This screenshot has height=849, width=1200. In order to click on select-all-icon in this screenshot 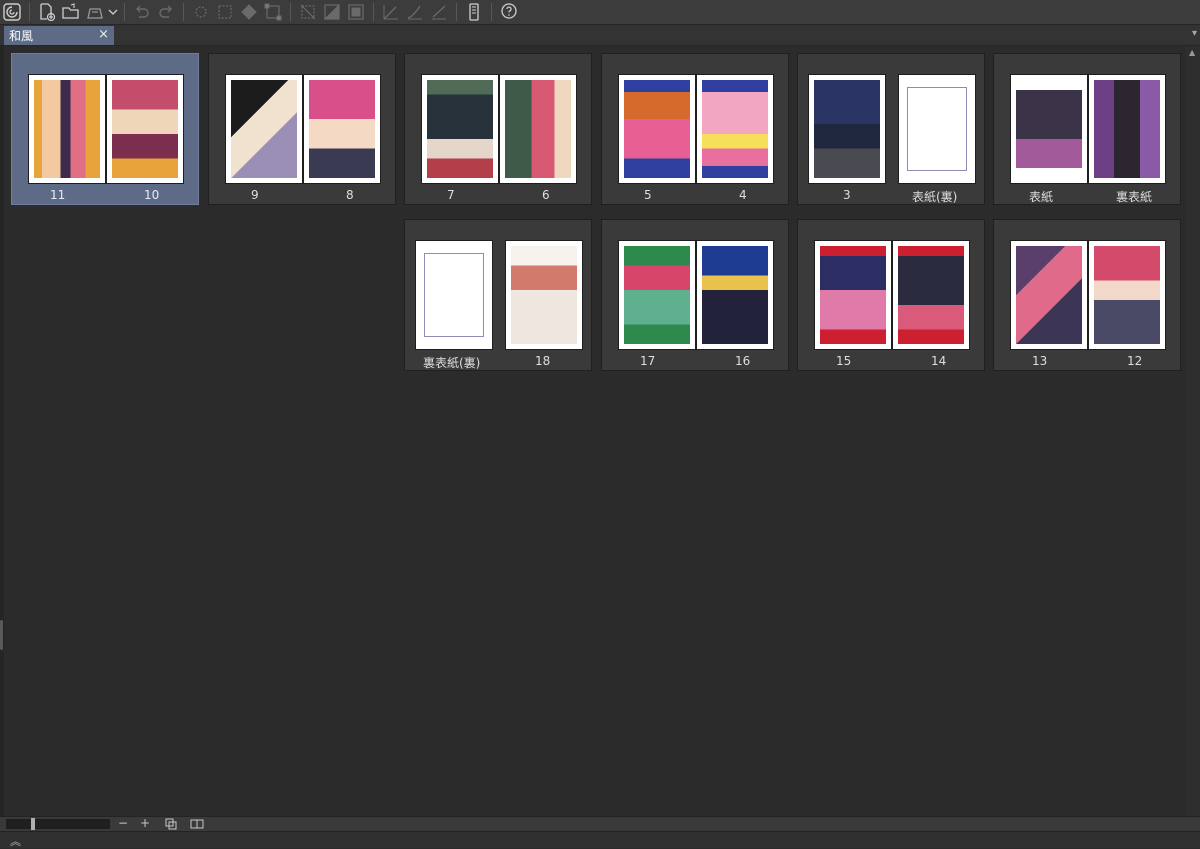, I will do `click(225, 12)`.